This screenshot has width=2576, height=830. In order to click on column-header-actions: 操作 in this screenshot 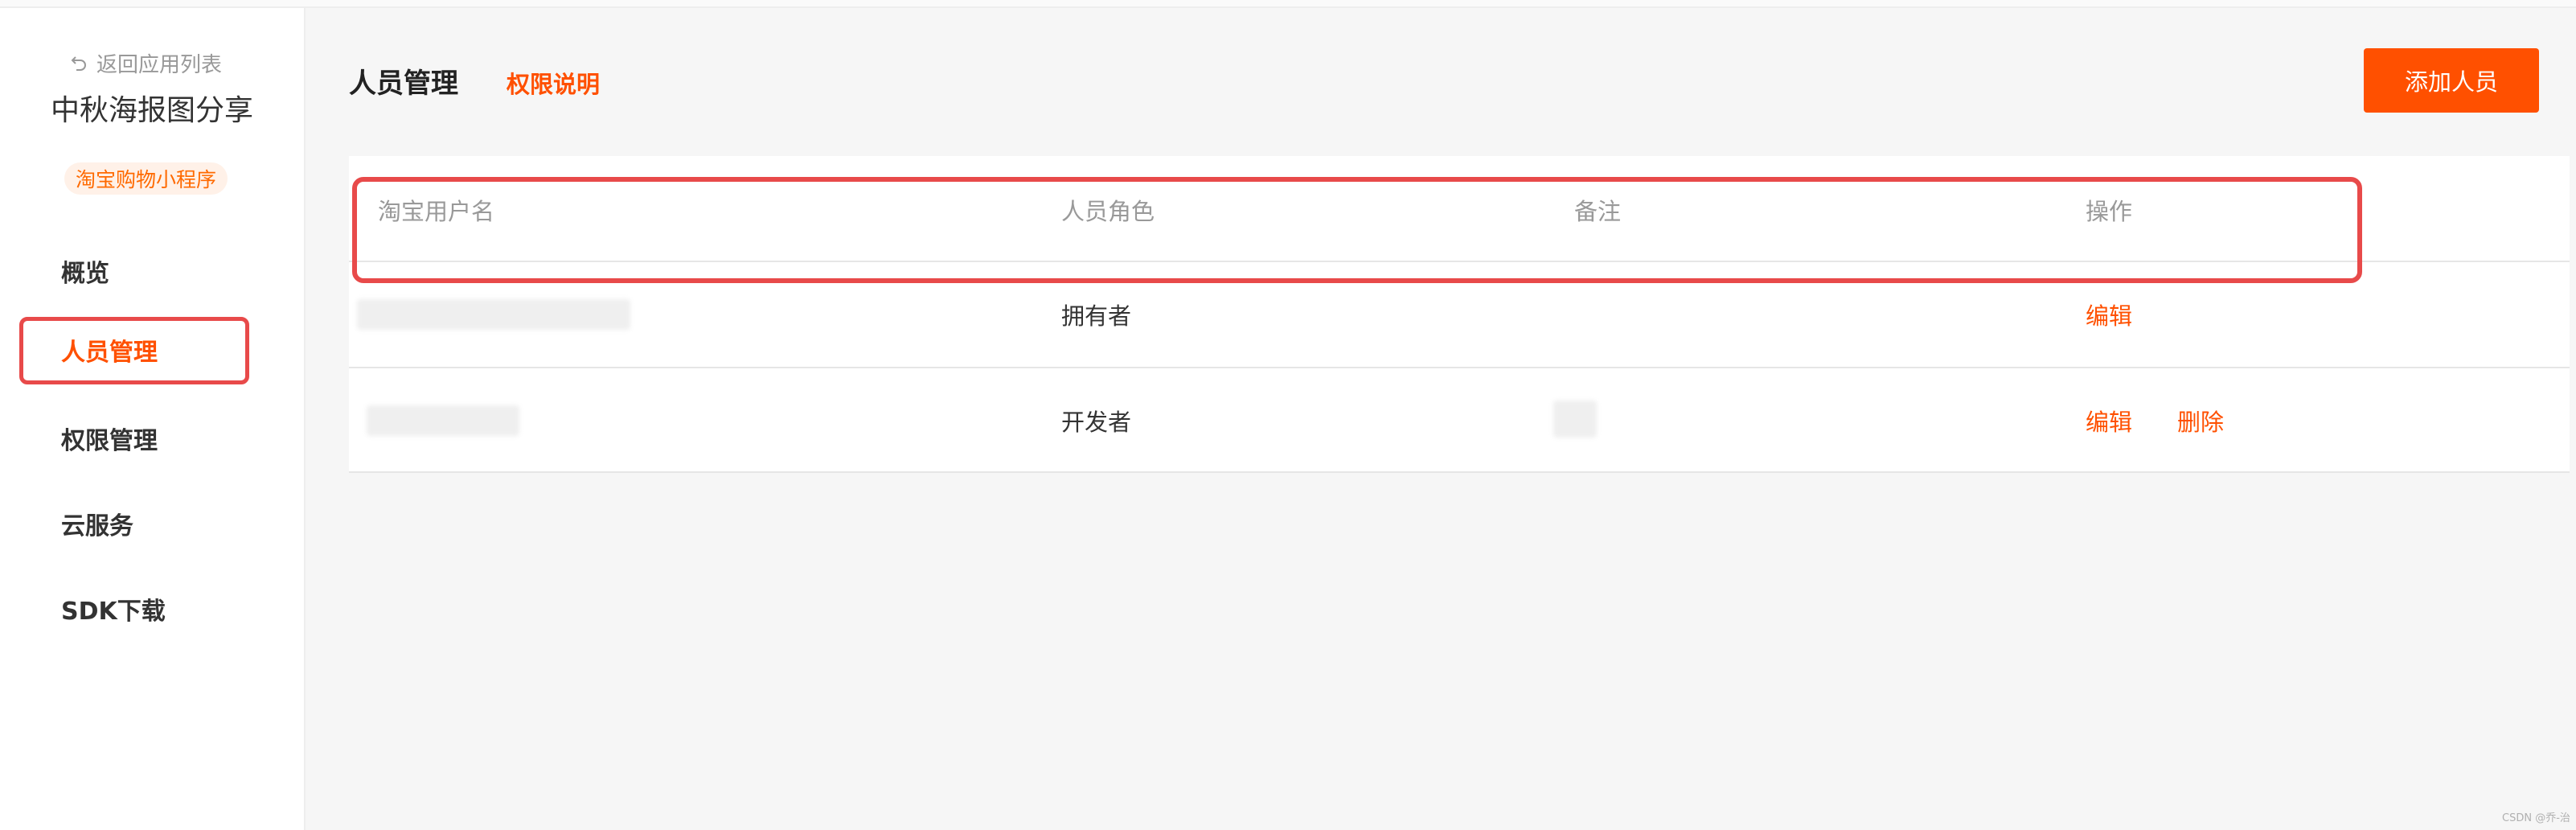, I will do `click(2109, 211)`.